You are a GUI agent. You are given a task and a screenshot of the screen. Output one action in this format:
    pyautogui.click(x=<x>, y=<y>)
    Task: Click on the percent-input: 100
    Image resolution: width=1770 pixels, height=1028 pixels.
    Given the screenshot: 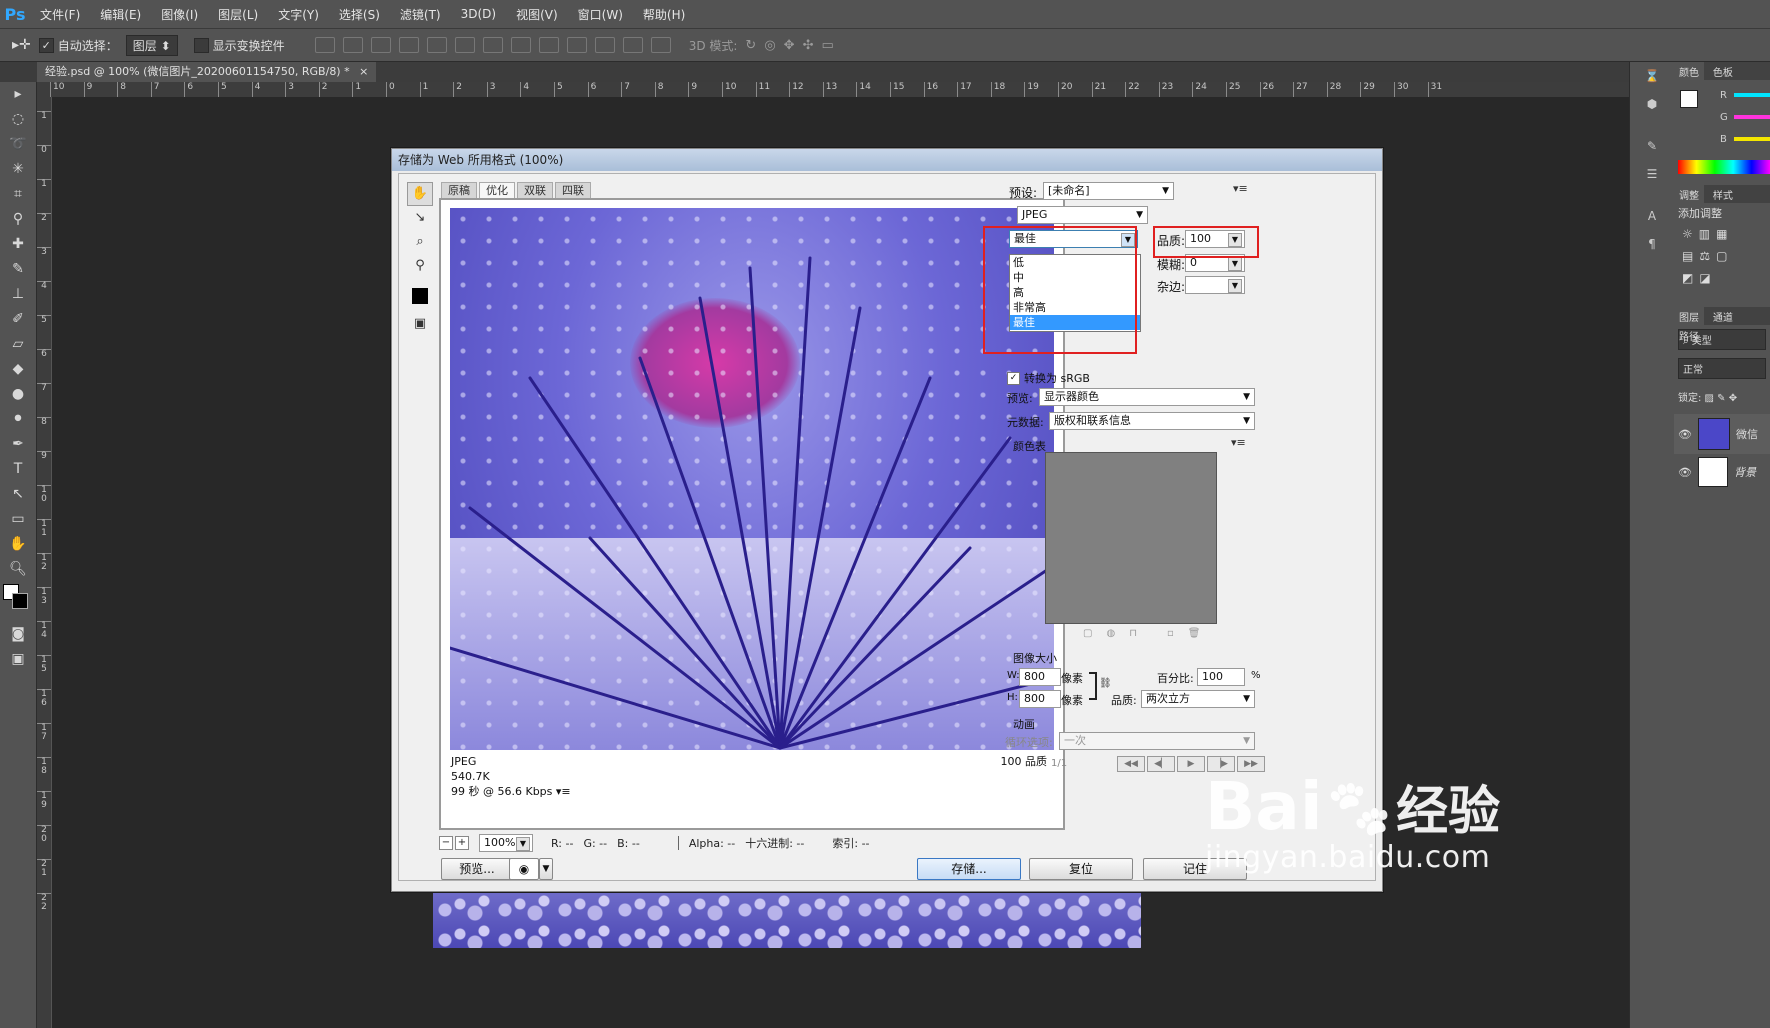 What is the action you would take?
    pyautogui.click(x=1221, y=677)
    